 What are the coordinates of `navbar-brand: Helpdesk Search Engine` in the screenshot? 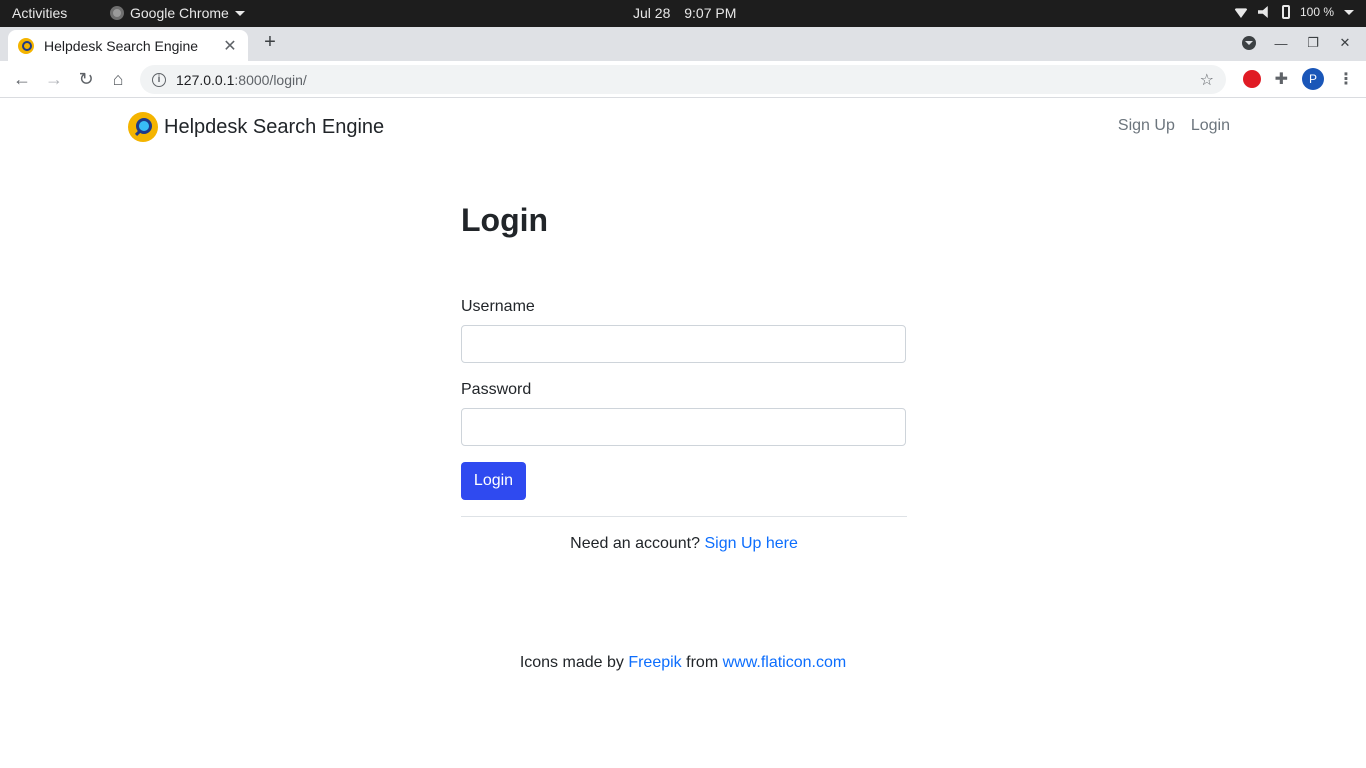 It's located at (256, 127).